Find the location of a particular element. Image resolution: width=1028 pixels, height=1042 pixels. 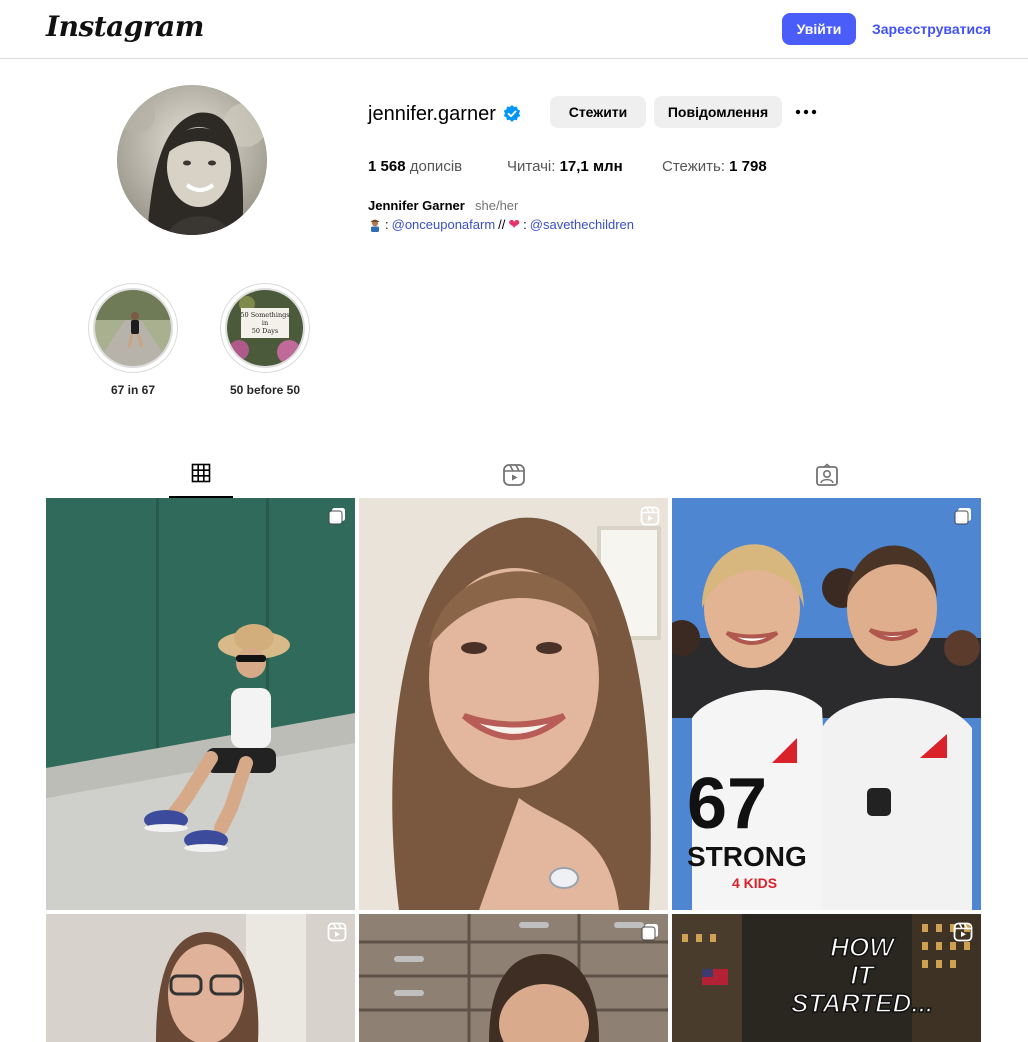

highlight-cover-line-3: 50 Days is located at coordinates (265, 331).